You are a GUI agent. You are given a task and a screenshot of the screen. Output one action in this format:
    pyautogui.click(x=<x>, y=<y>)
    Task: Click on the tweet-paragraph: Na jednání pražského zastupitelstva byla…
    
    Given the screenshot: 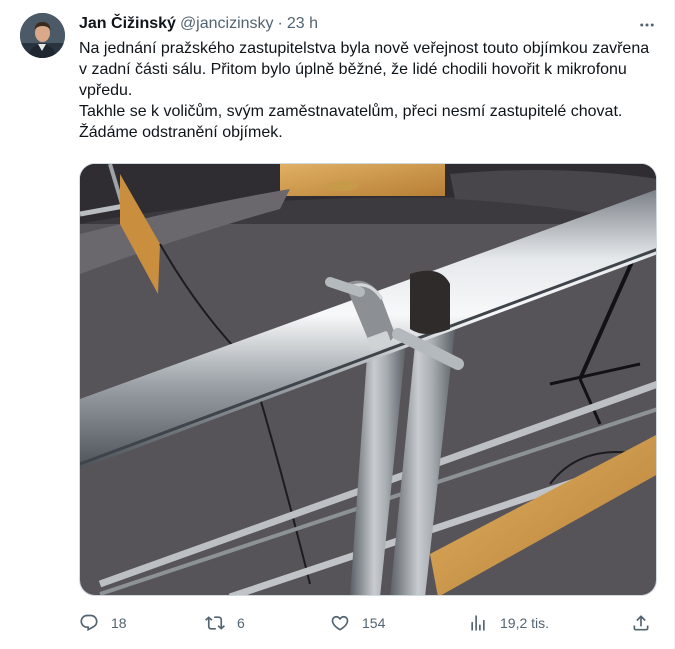 What is the action you would take?
    pyautogui.click(x=364, y=69)
    